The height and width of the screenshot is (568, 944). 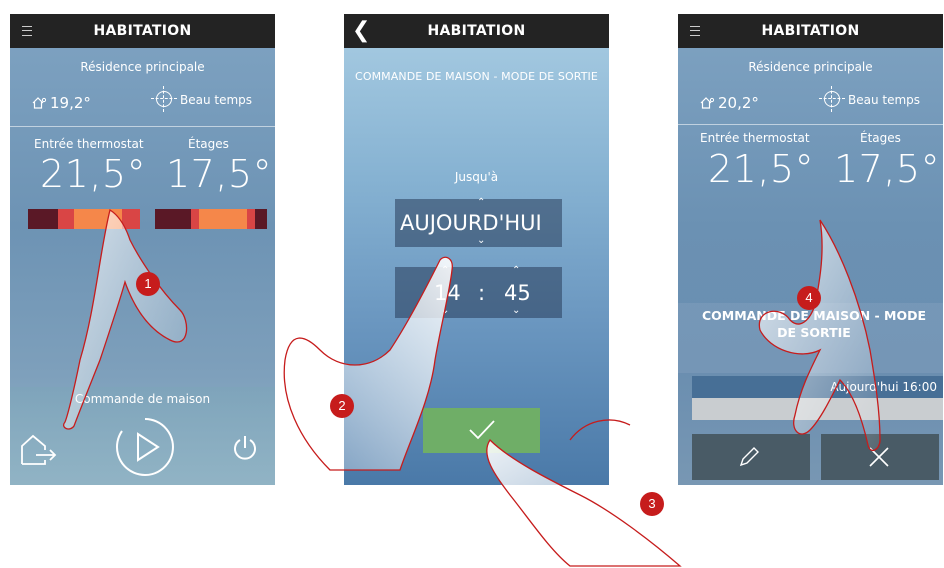 What do you see at coordinates (887, 169) in the screenshot?
I see `zone-temp-etages: 17,5°` at bounding box center [887, 169].